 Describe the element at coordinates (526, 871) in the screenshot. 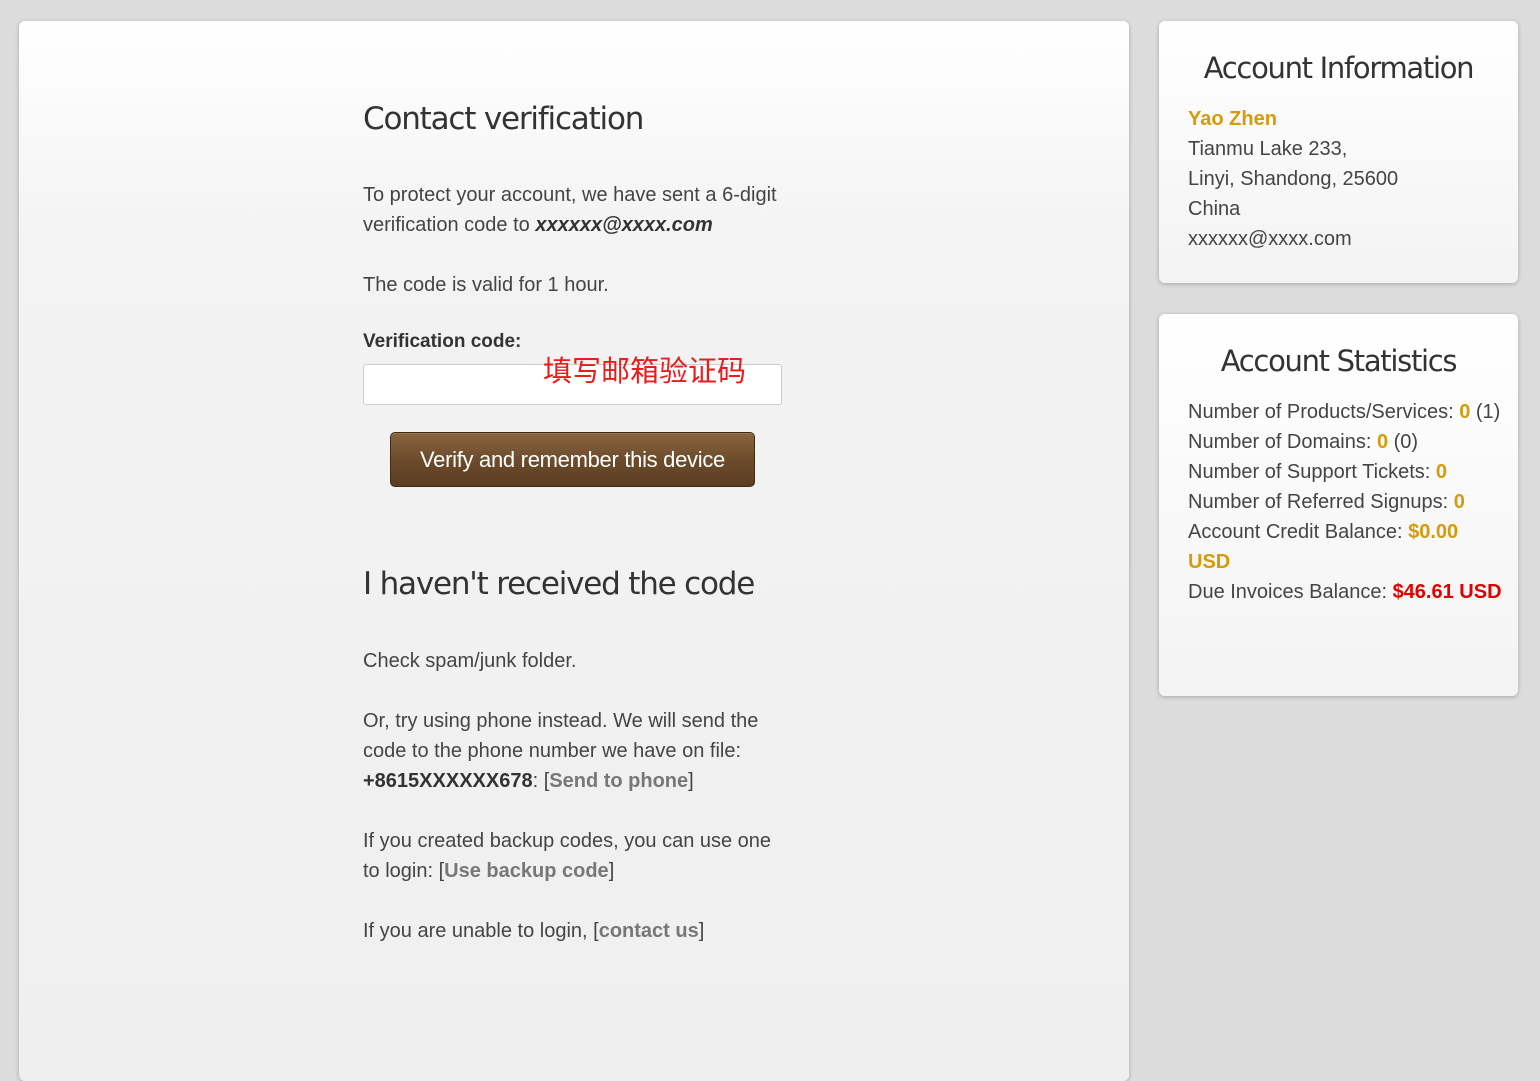

I see `use-backup-code-link: Use backup code` at that location.